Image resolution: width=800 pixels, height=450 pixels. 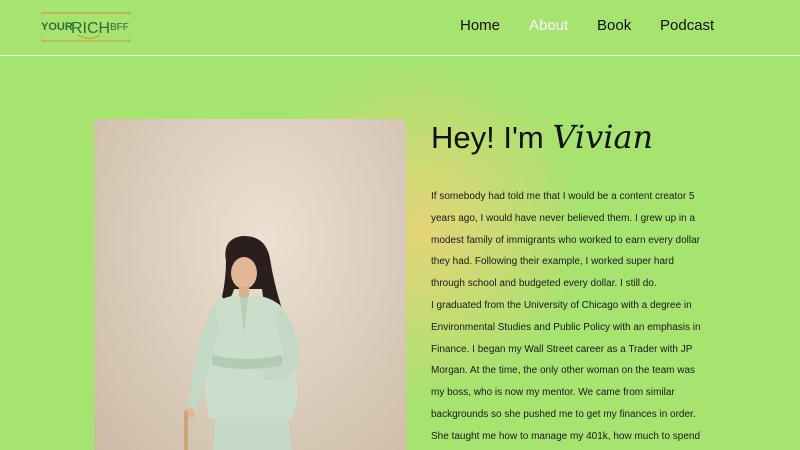 What do you see at coordinates (614, 25) in the screenshot?
I see `nav-link-book: Book` at bounding box center [614, 25].